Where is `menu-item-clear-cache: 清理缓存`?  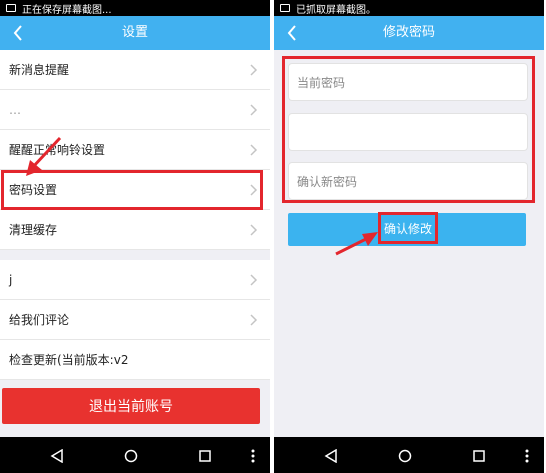
menu-item-clear-cache: 清理缓存 is located at coordinates (135, 230).